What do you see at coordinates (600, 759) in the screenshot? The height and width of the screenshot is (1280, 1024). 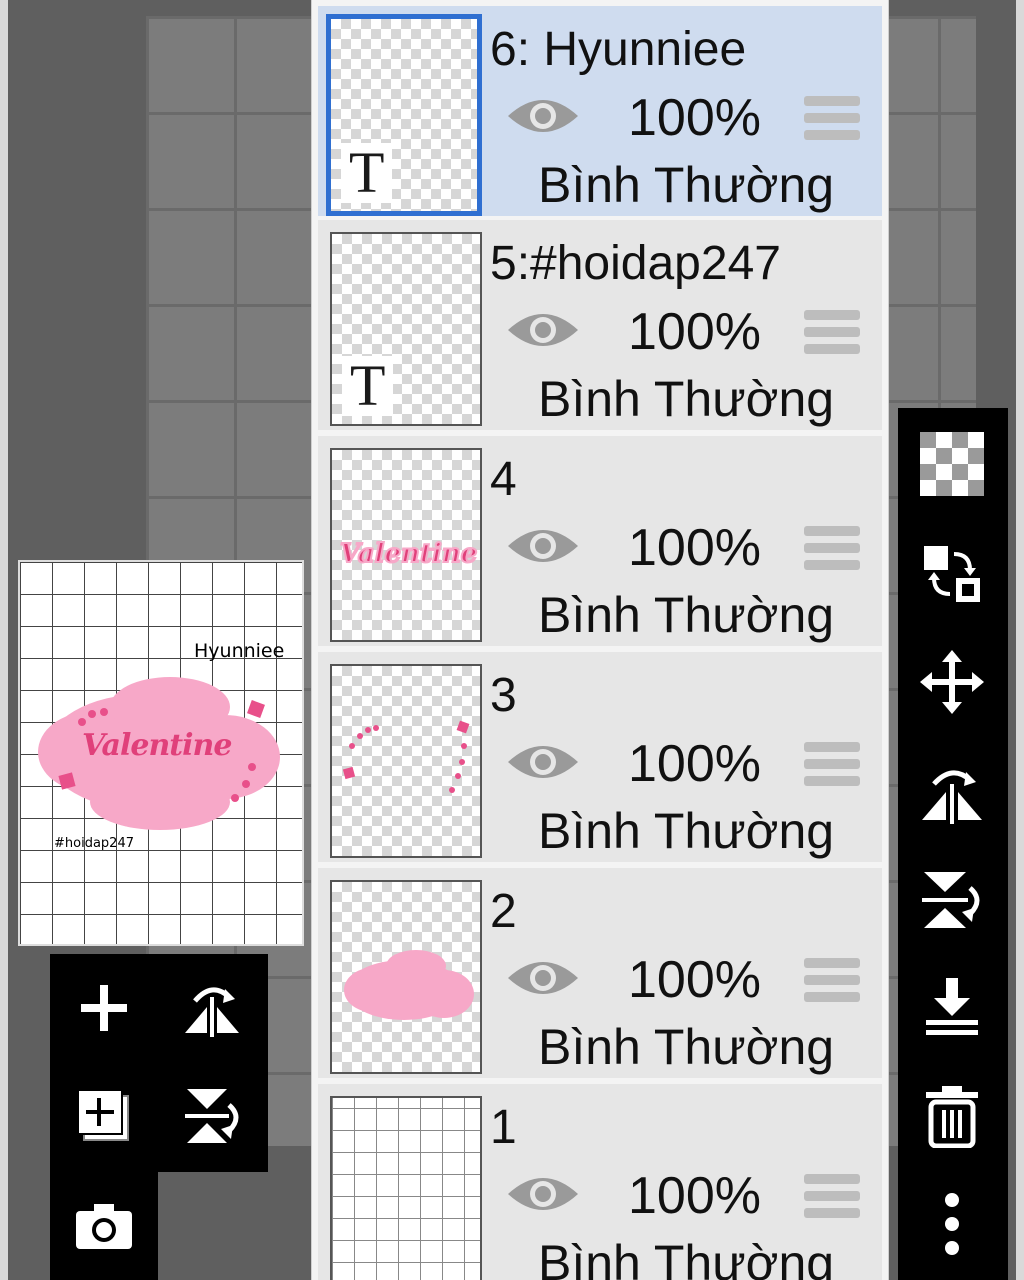 I see `layer-row-3: 3 100% Bình Thường` at bounding box center [600, 759].